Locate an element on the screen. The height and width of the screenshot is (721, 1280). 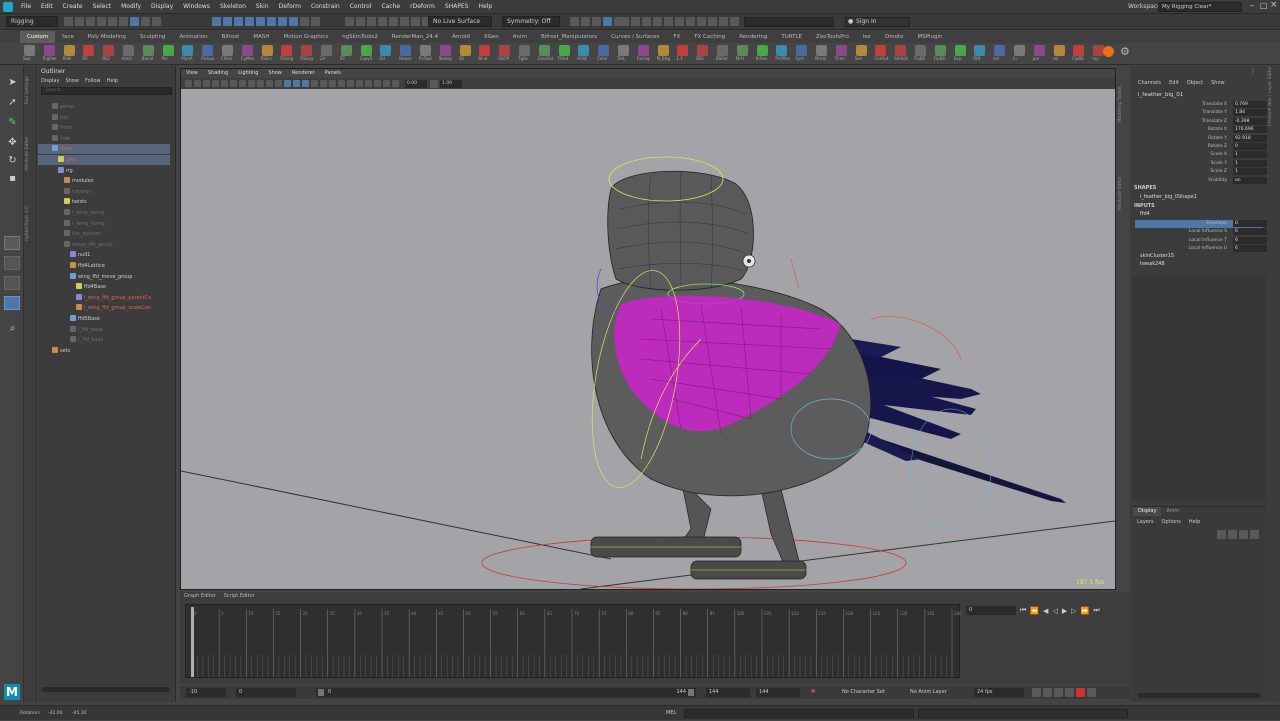
timeline-toggle-icon is located at coordinates (712, 21).